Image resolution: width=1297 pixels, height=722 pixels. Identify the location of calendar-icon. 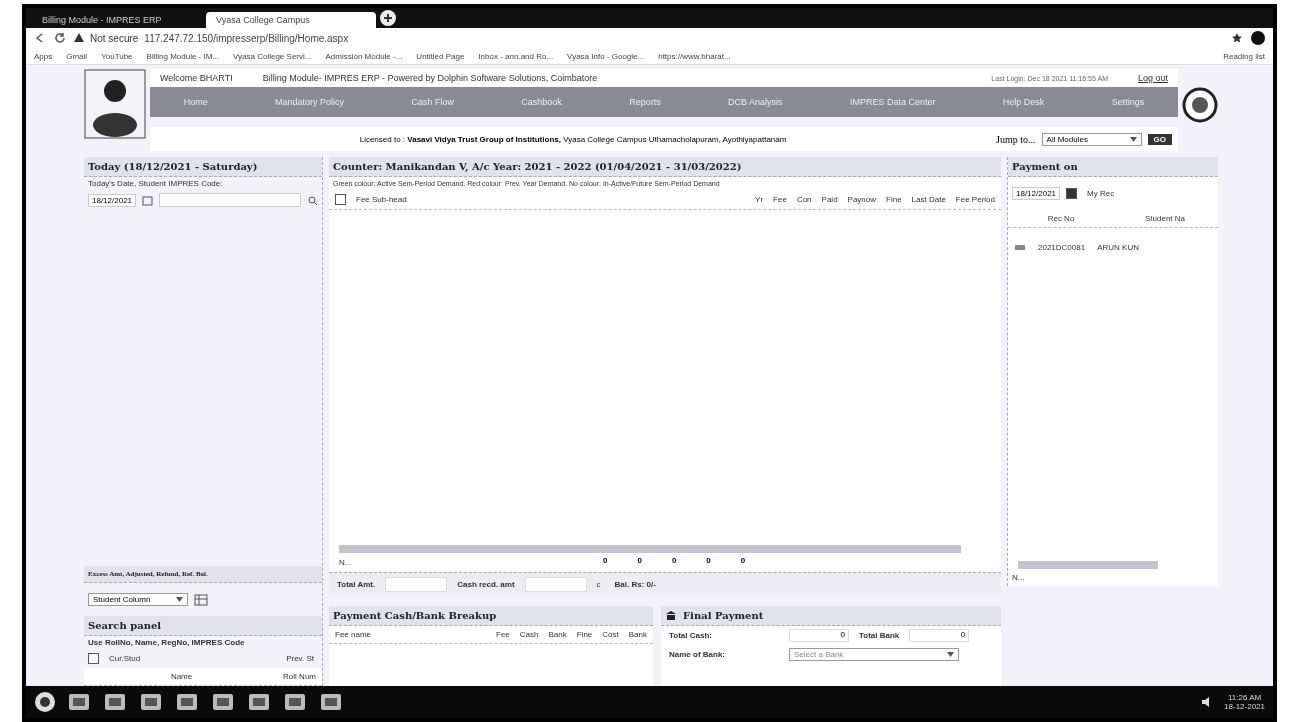
(148, 200).